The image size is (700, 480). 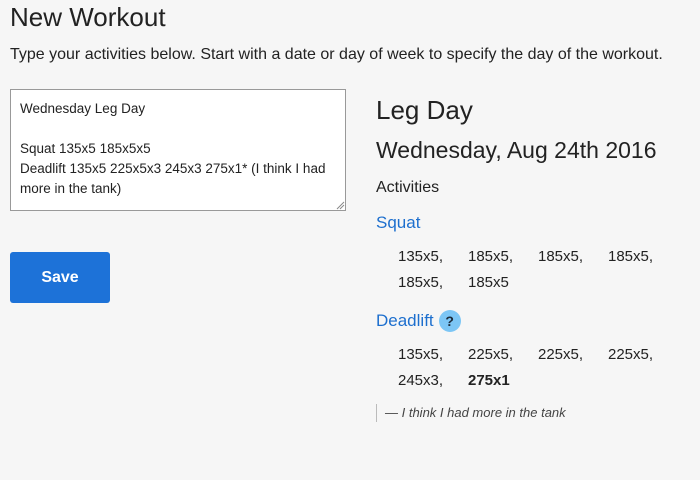 I want to click on workout-date: Wednesday, Aug 24th 2016, so click(x=516, y=150).